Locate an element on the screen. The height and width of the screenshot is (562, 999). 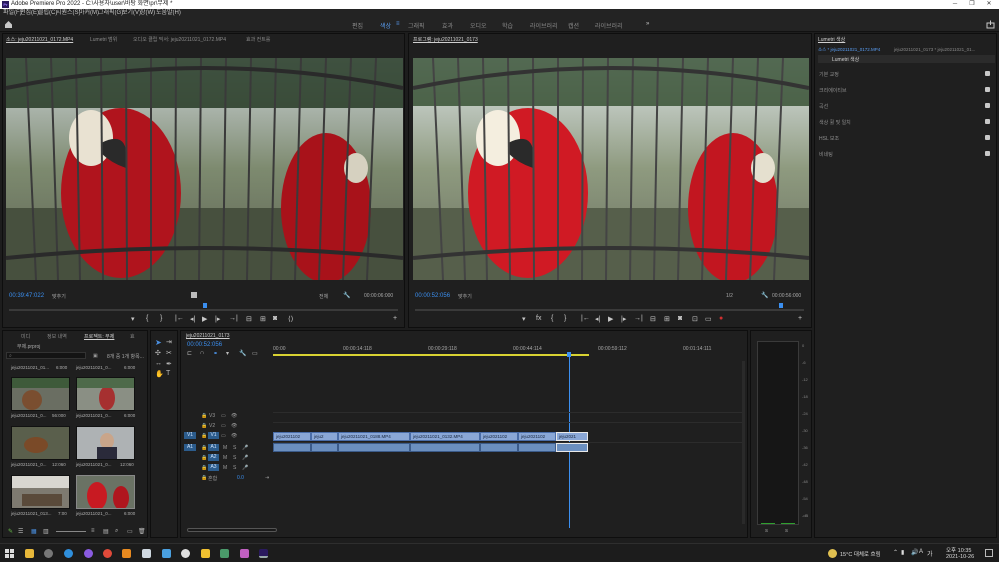
master-volume-value: 0.0 is located at coordinates (240, 478).